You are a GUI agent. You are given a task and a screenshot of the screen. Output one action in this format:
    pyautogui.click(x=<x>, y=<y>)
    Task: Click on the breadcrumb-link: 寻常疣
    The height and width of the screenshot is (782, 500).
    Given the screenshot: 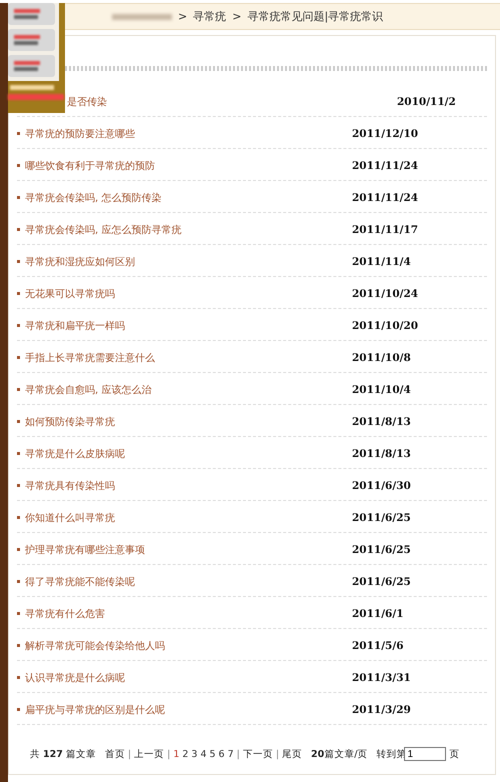 What is the action you would take?
    pyautogui.click(x=209, y=16)
    